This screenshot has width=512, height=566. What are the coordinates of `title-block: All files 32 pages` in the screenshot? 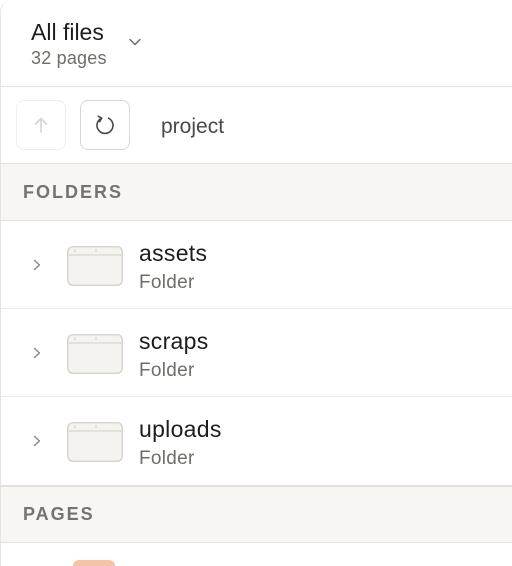 It's located at (69, 44).